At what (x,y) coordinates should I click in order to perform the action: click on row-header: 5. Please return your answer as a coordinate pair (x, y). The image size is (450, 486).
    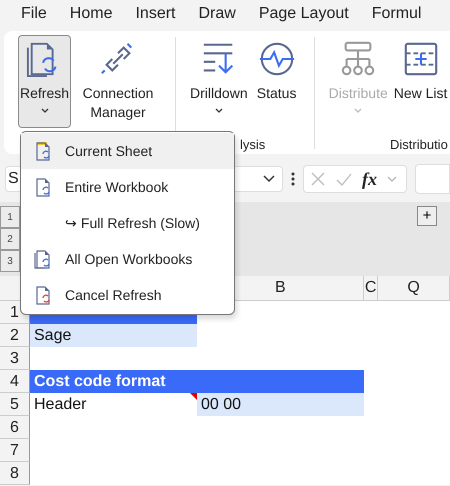
    Looking at the image, I should click on (15, 404).